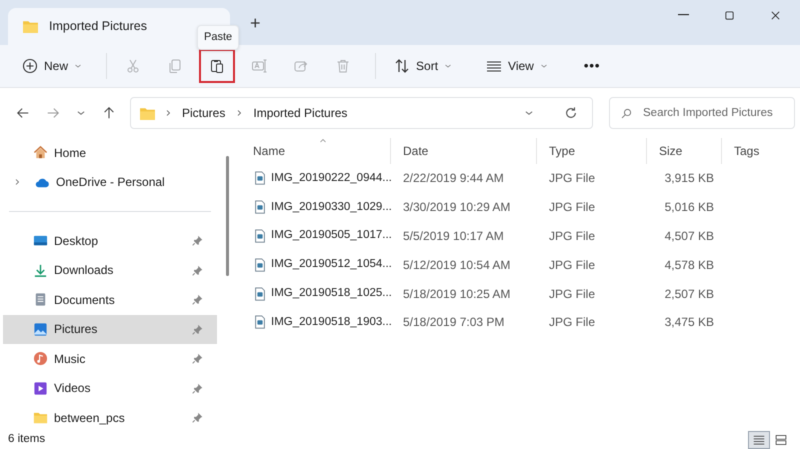  What do you see at coordinates (689, 323) in the screenshot?
I see `size-cell-text: 3,475 KB` at bounding box center [689, 323].